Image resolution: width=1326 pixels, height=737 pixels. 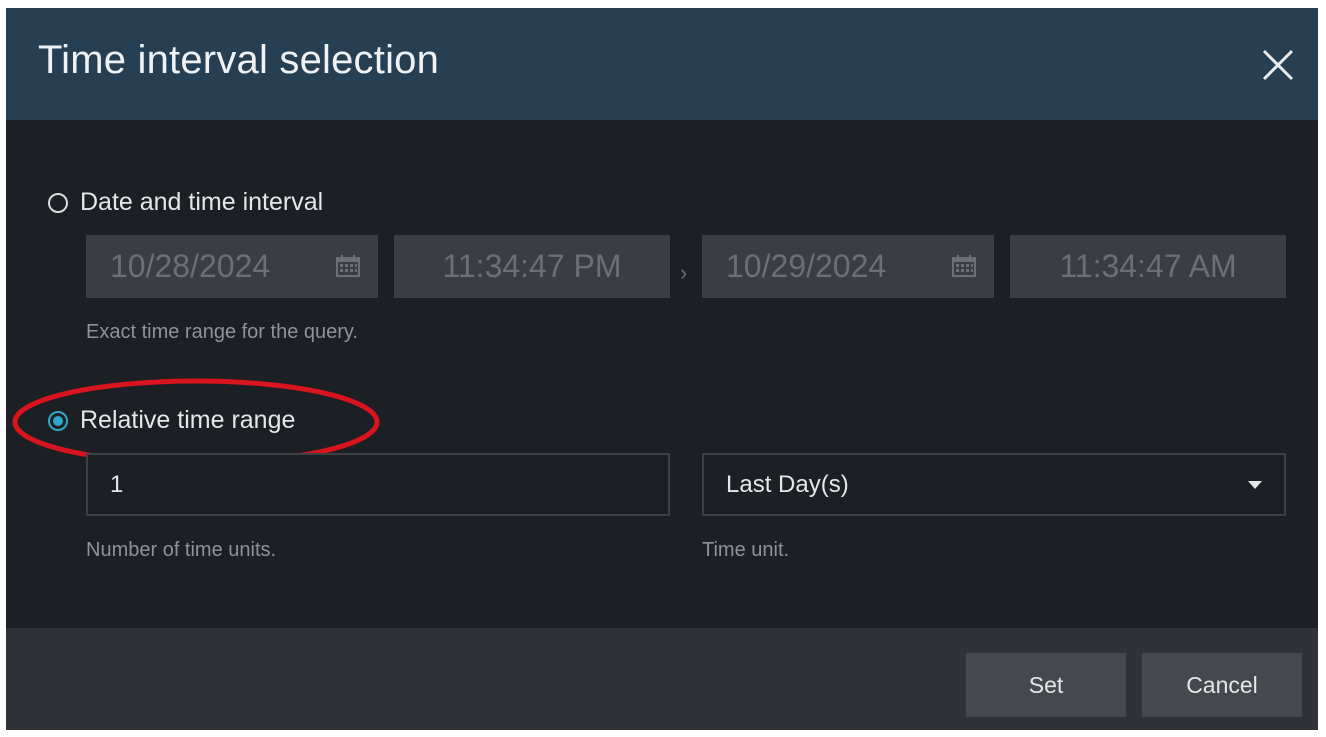 I want to click on dialog-title: Time interval selection, so click(x=239, y=60).